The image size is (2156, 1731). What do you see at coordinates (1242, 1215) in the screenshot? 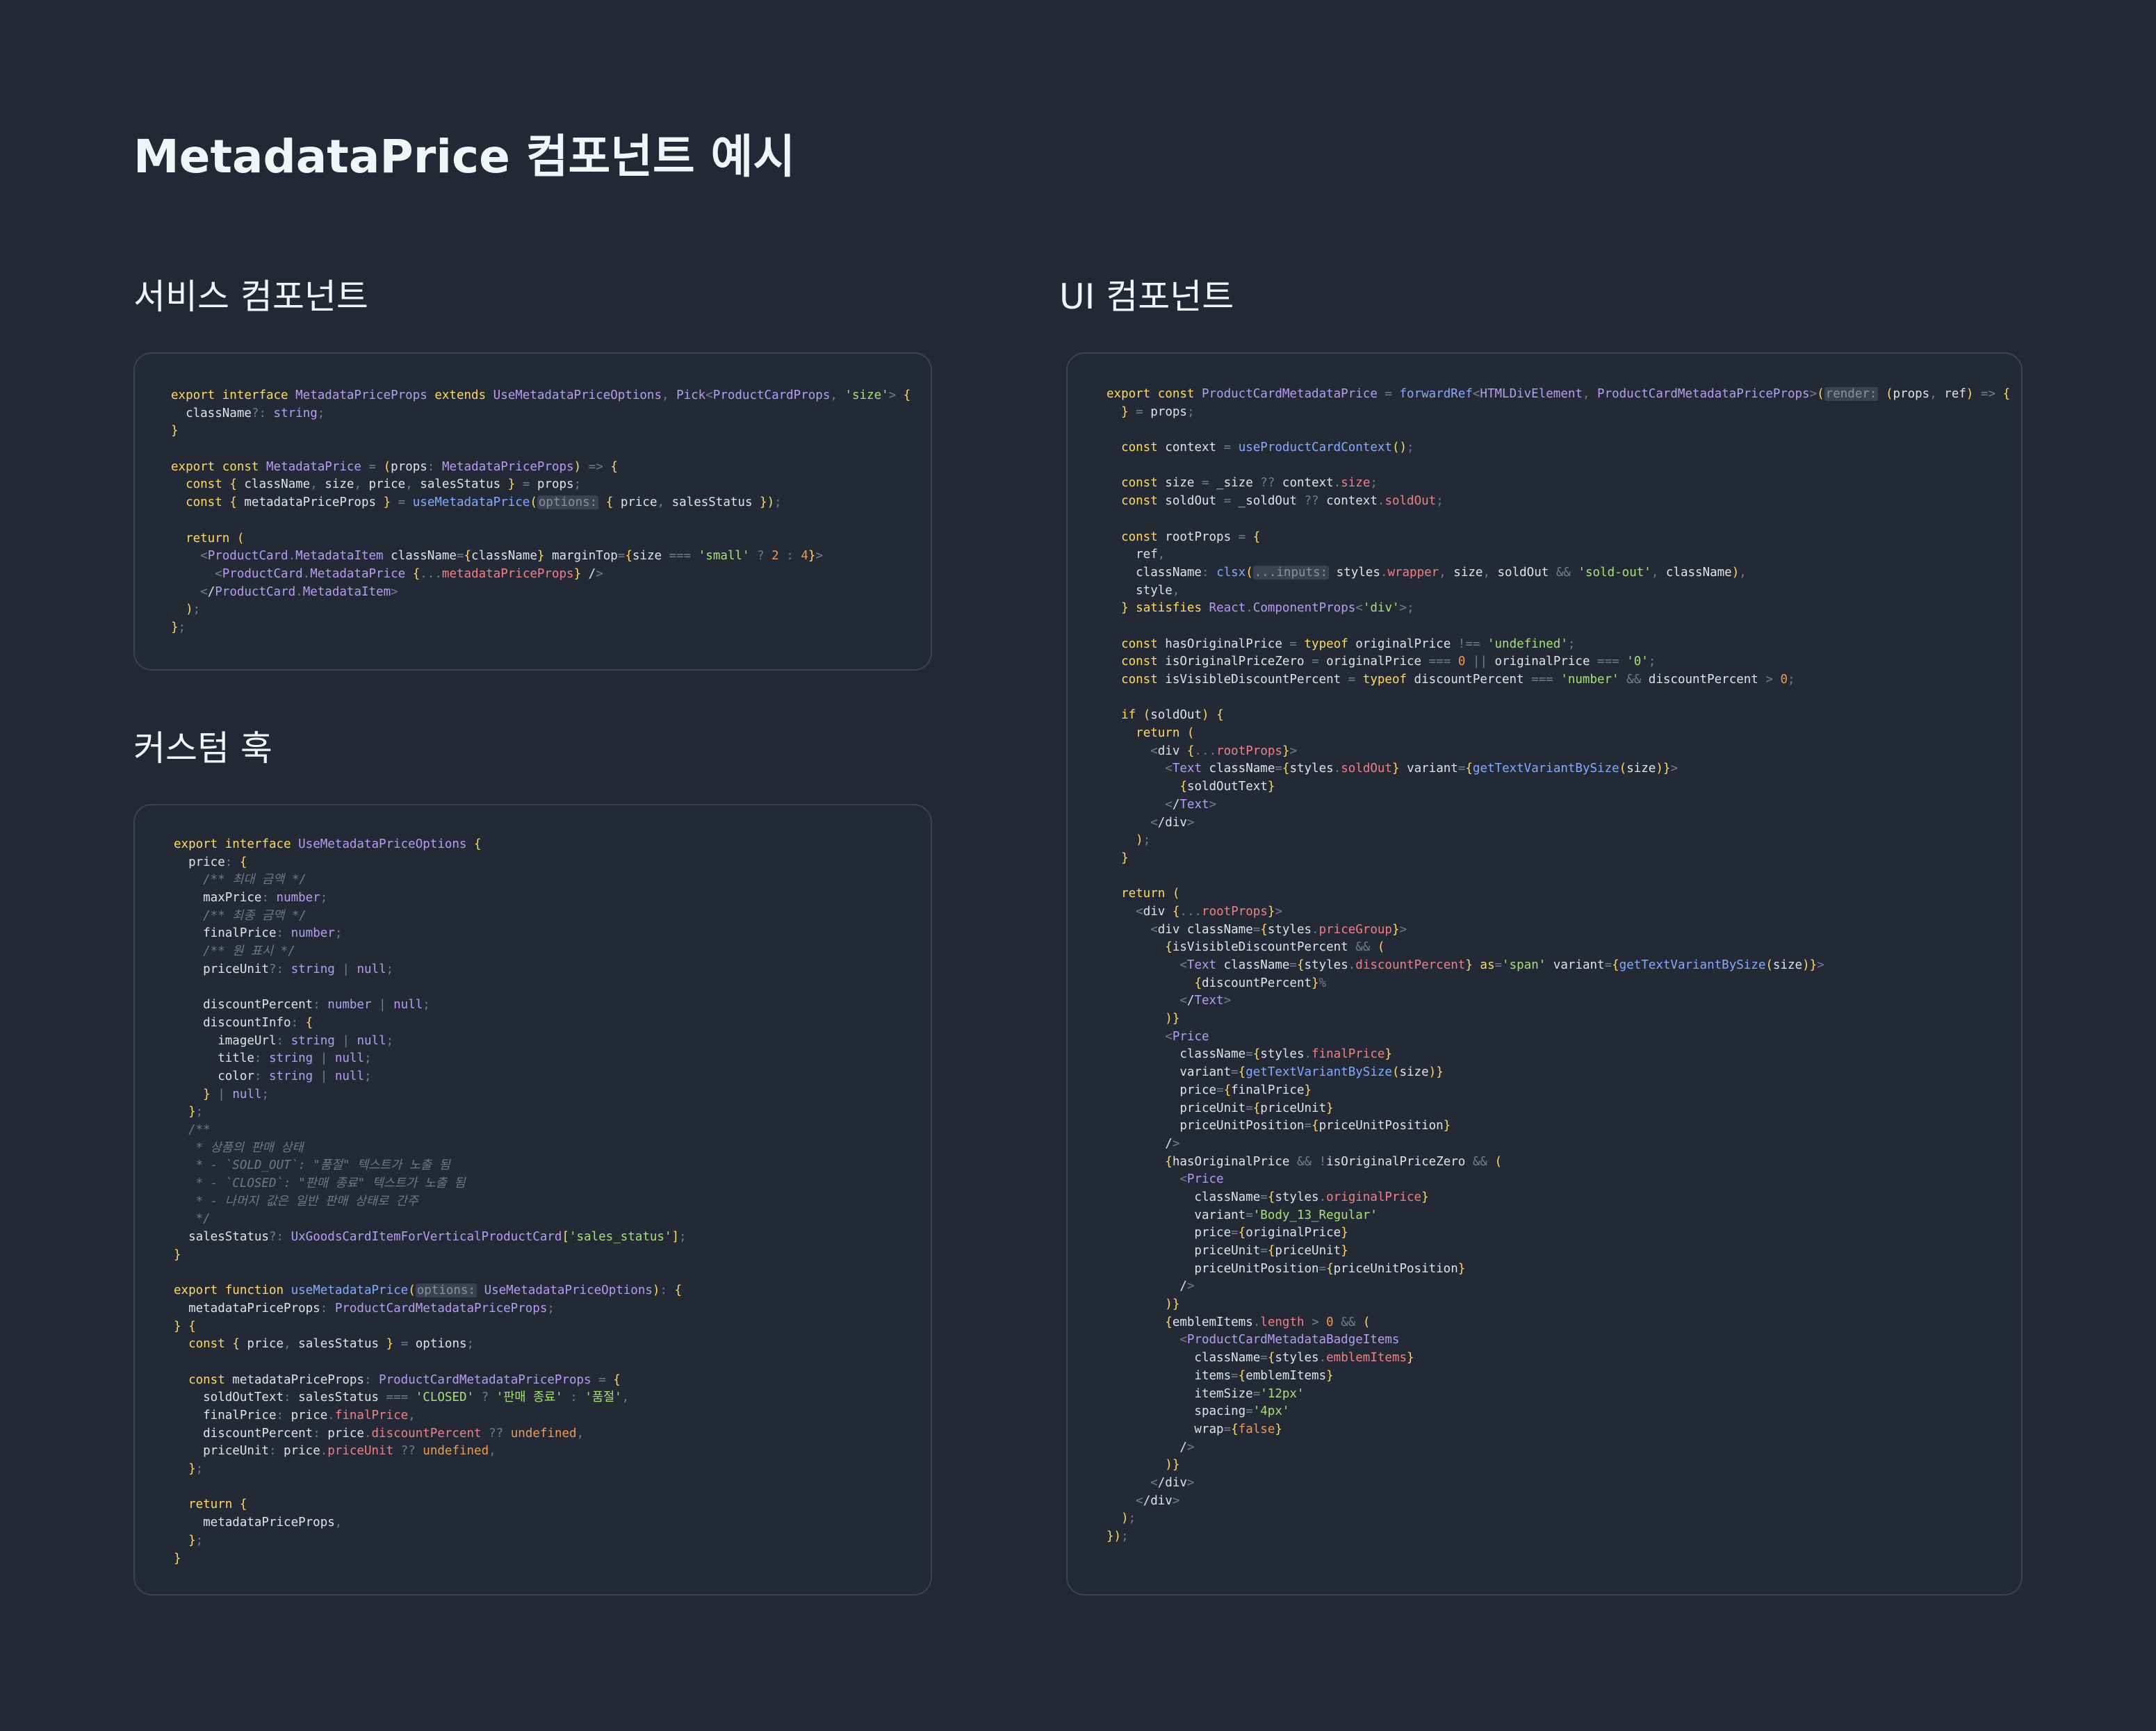
I see `code-line: variant='Body_13_Regular'` at bounding box center [1242, 1215].